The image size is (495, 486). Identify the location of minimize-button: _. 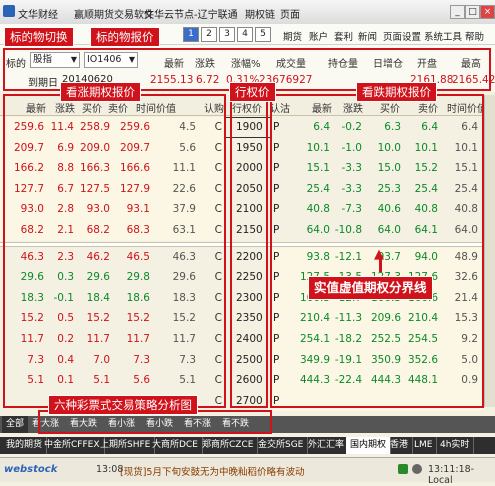
(457, 12).